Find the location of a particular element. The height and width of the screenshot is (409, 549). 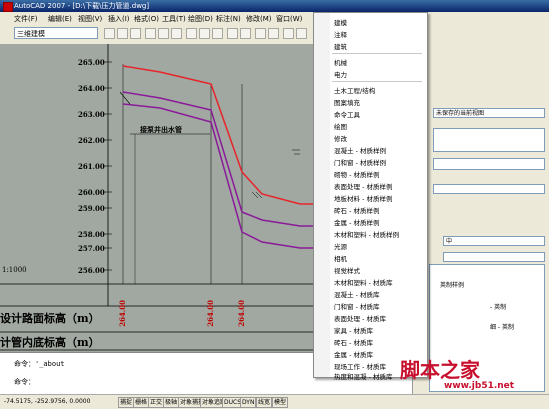

menu-item-furniture-library: 家具 - 材质库 is located at coordinates (353, 330).